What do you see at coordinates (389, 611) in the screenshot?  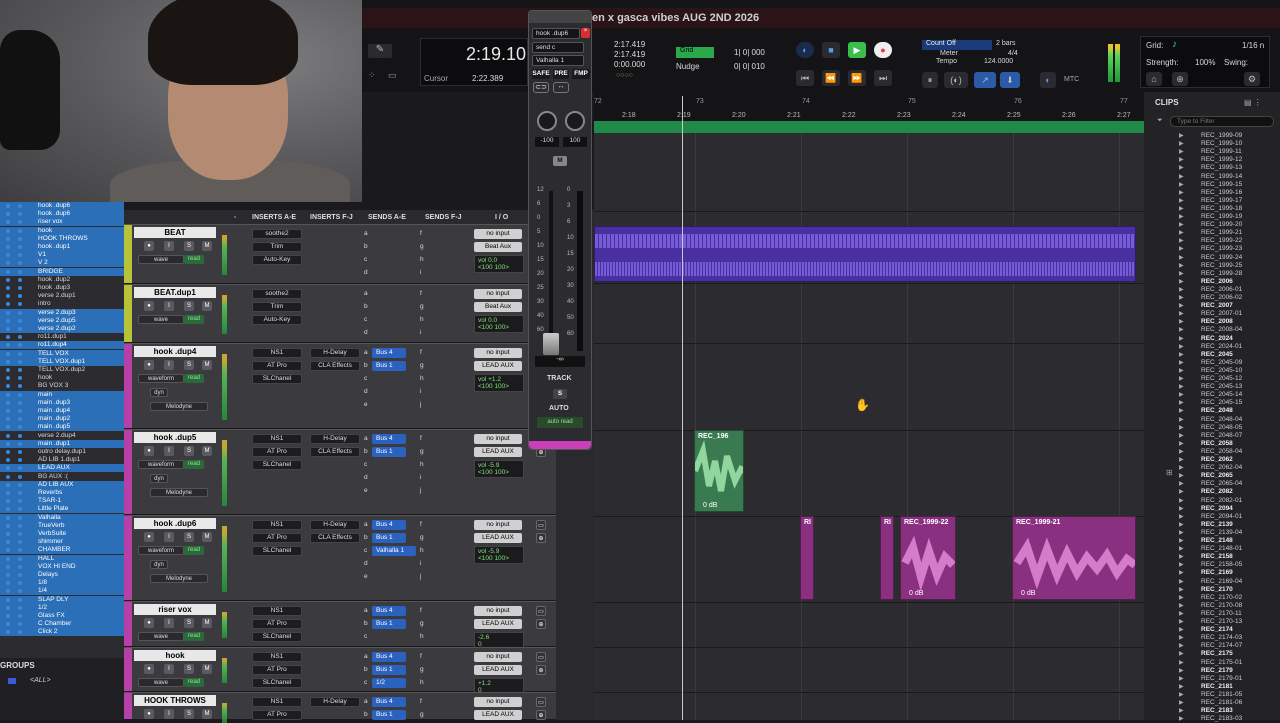 I see `send-bus: Bus 4` at bounding box center [389, 611].